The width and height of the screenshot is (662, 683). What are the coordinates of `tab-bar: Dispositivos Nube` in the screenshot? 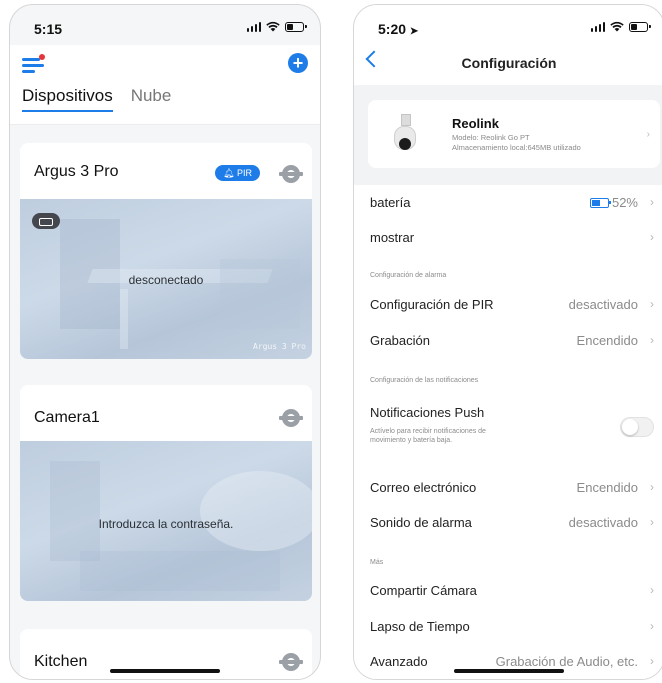 It's located at (96, 99).